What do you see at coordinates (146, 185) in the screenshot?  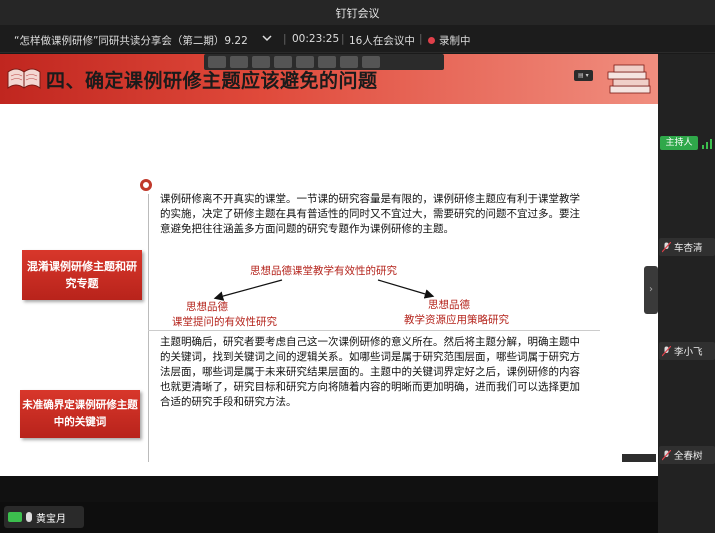 I see `bullet-ring-icon` at bounding box center [146, 185].